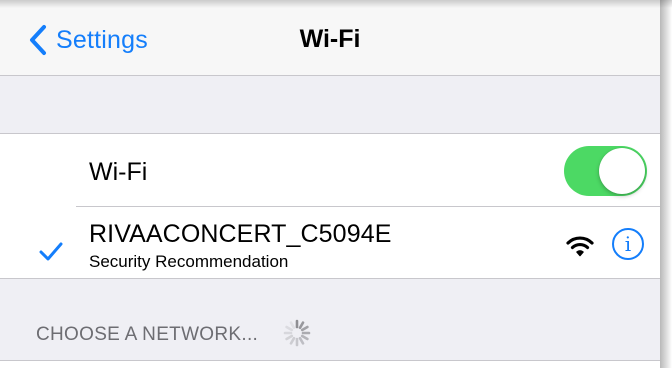 This screenshot has height=368, width=672. I want to click on wifi-toggle-label: Wi-Fi, so click(118, 172).